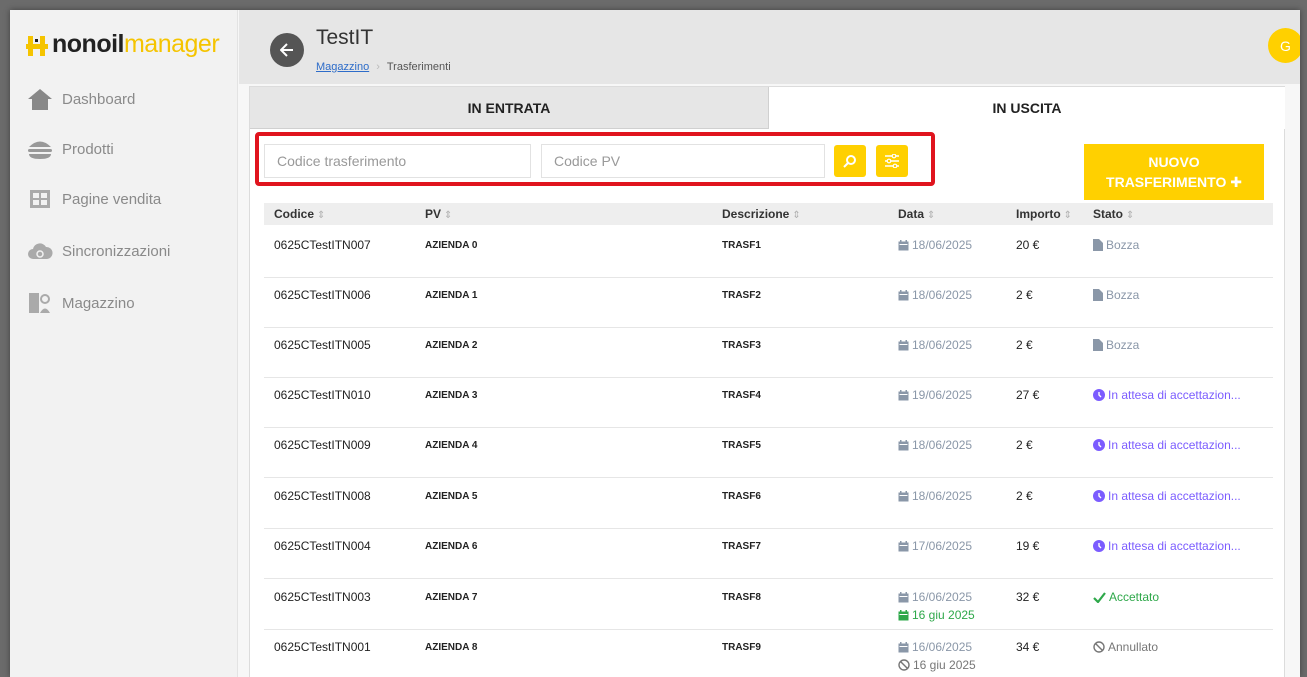  Describe the element at coordinates (850, 161) in the screenshot. I see `search-button` at that location.